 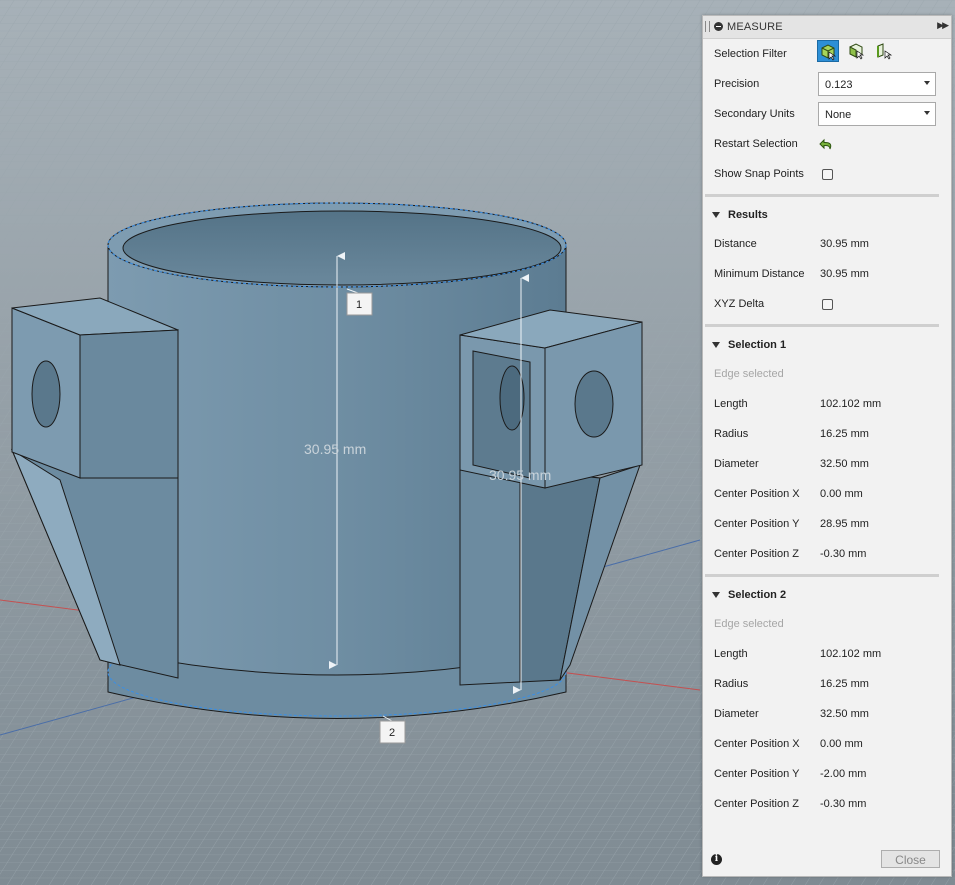 What do you see at coordinates (335, 449) in the screenshot?
I see `dimension-label-1: 30.95 mm` at bounding box center [335, 449].